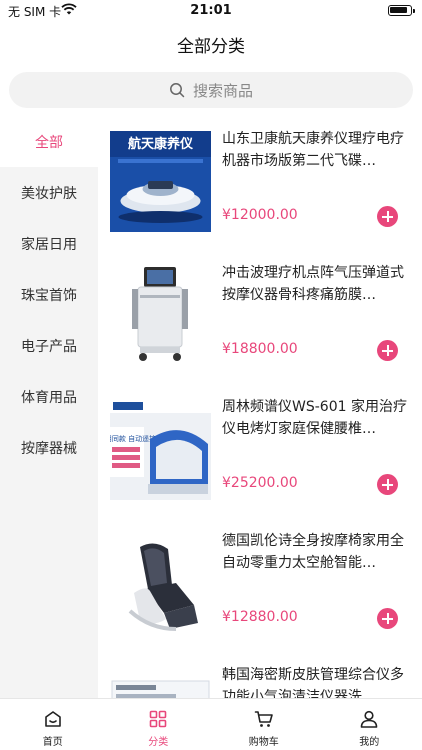 The width and height of the screenshot is (422, 750). Describe the element at coordinates (222, 90) in the screenshot. I see `search-placeholder: 搜索商品` at that location.